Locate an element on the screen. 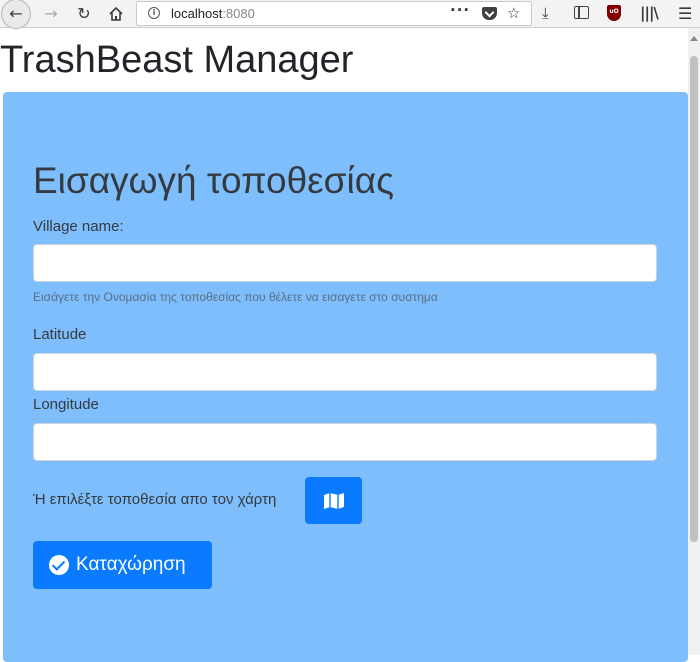  reload-icon: ↻ is located at coordinates (84, 13).